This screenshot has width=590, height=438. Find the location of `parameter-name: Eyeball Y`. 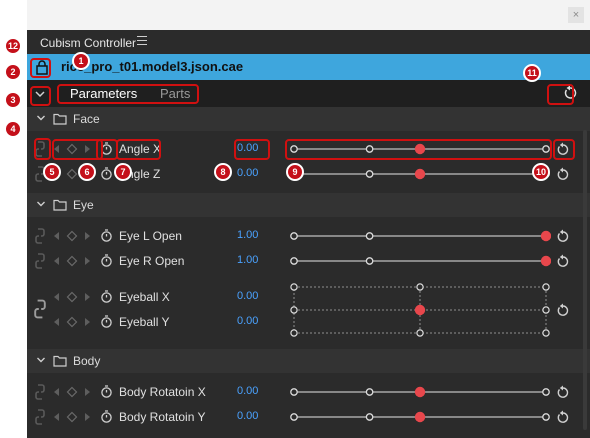

parameter-name: Eyeball Y is located at coordinates (144, 322).